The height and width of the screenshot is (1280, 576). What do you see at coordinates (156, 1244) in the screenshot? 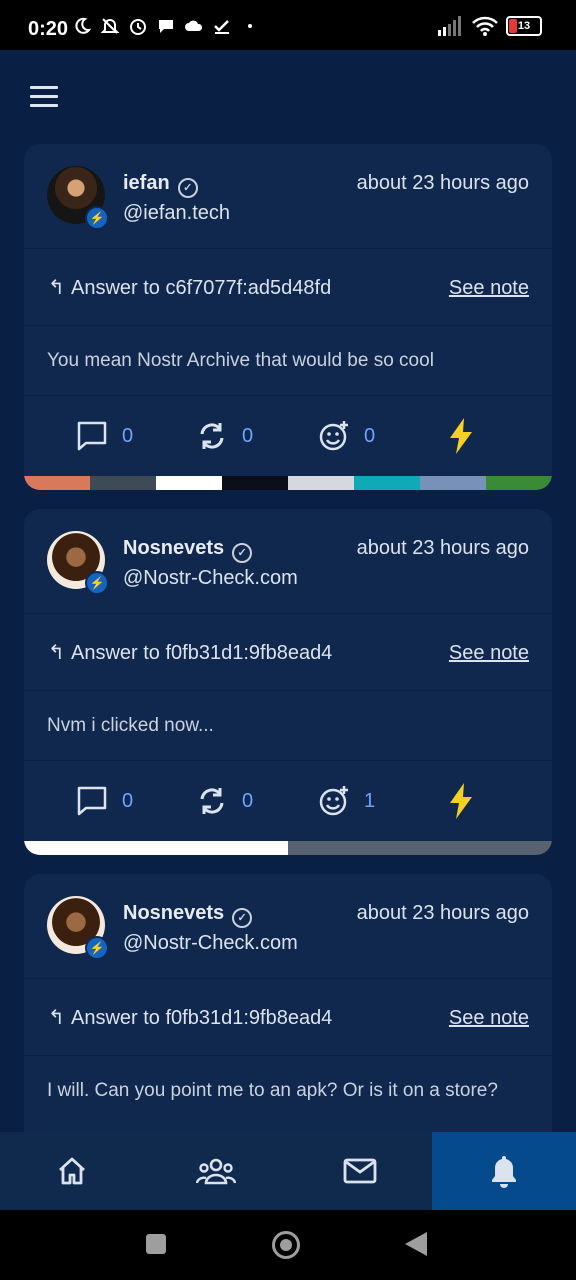
I see `recents-button` at bounding box center [156, 1244].